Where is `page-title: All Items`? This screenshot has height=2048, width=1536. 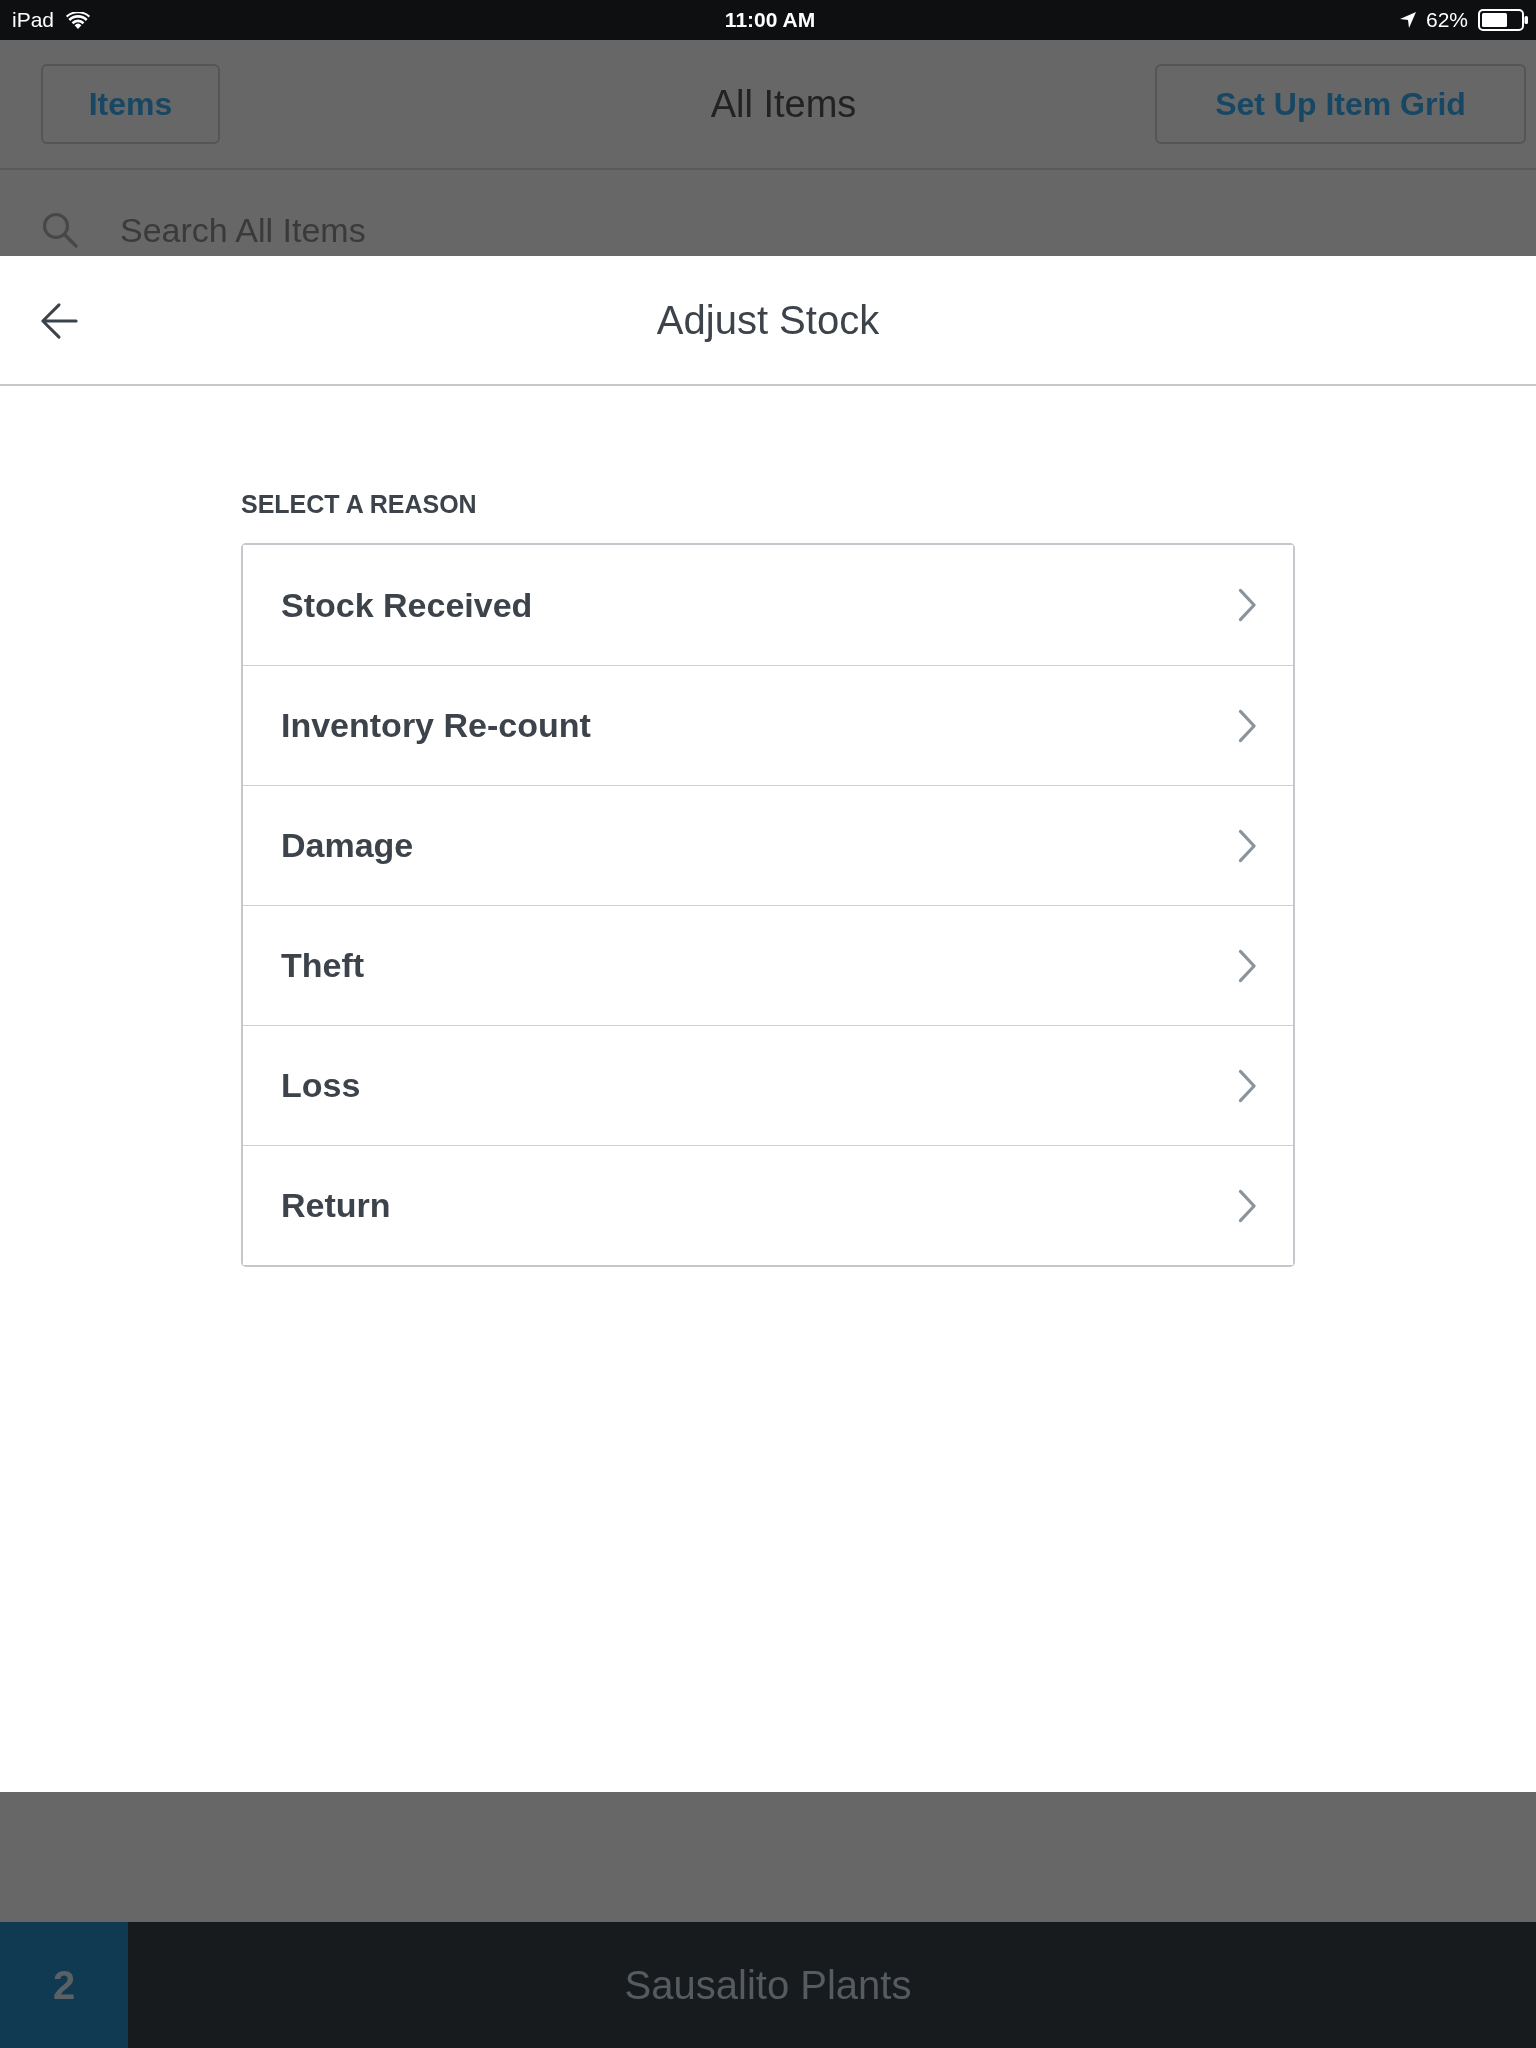
page-title: All Items is located at coordinates (783, 104).